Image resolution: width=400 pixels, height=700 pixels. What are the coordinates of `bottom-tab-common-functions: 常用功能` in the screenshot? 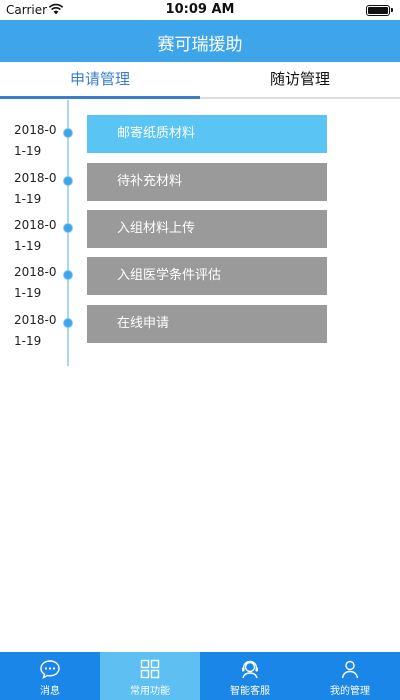 It's located at (150, 676).